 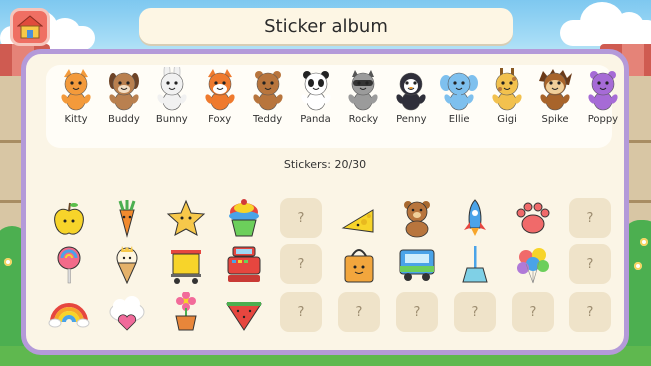 I want to click on character-panda: Panda, so click(x=316, y=96).